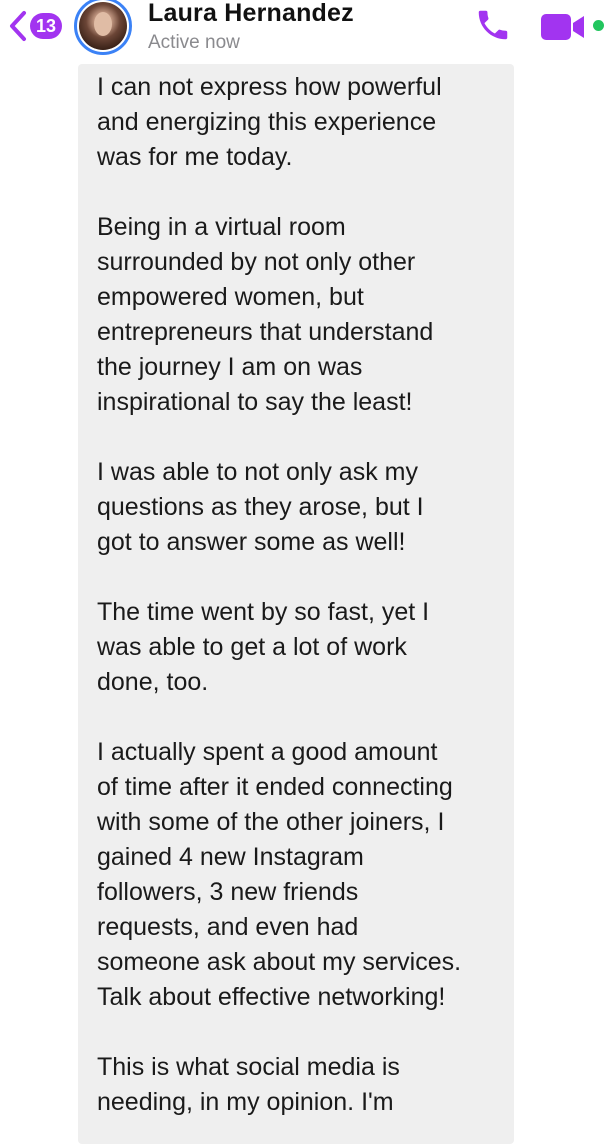  I want to click on avatar, so click(103, 27).